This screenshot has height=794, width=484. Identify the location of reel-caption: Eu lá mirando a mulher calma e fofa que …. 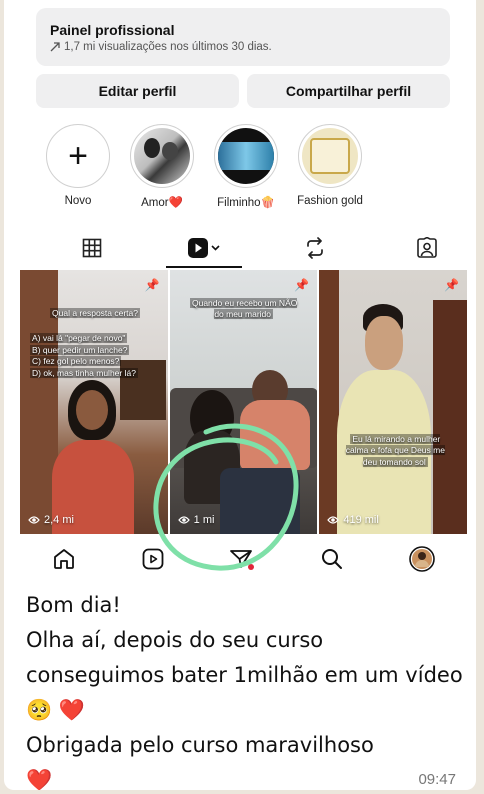
(395, 451).